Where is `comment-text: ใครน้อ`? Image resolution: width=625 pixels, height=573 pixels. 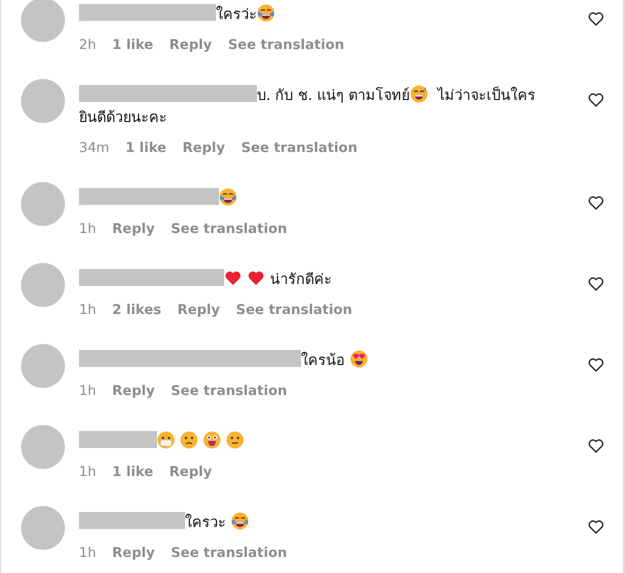
comment-text: ใครน้อ is located at coordinates (314, 361).